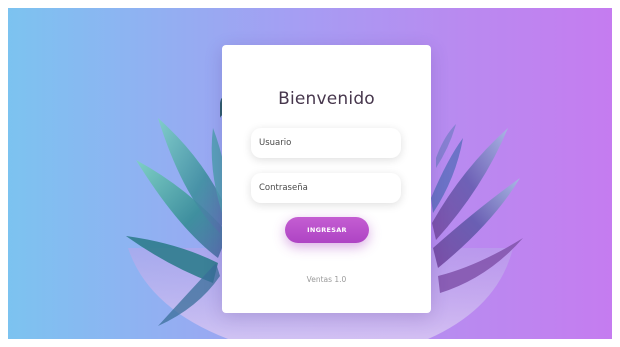  I want to click on version-label: Ventas 1.0, so click(326, 279).